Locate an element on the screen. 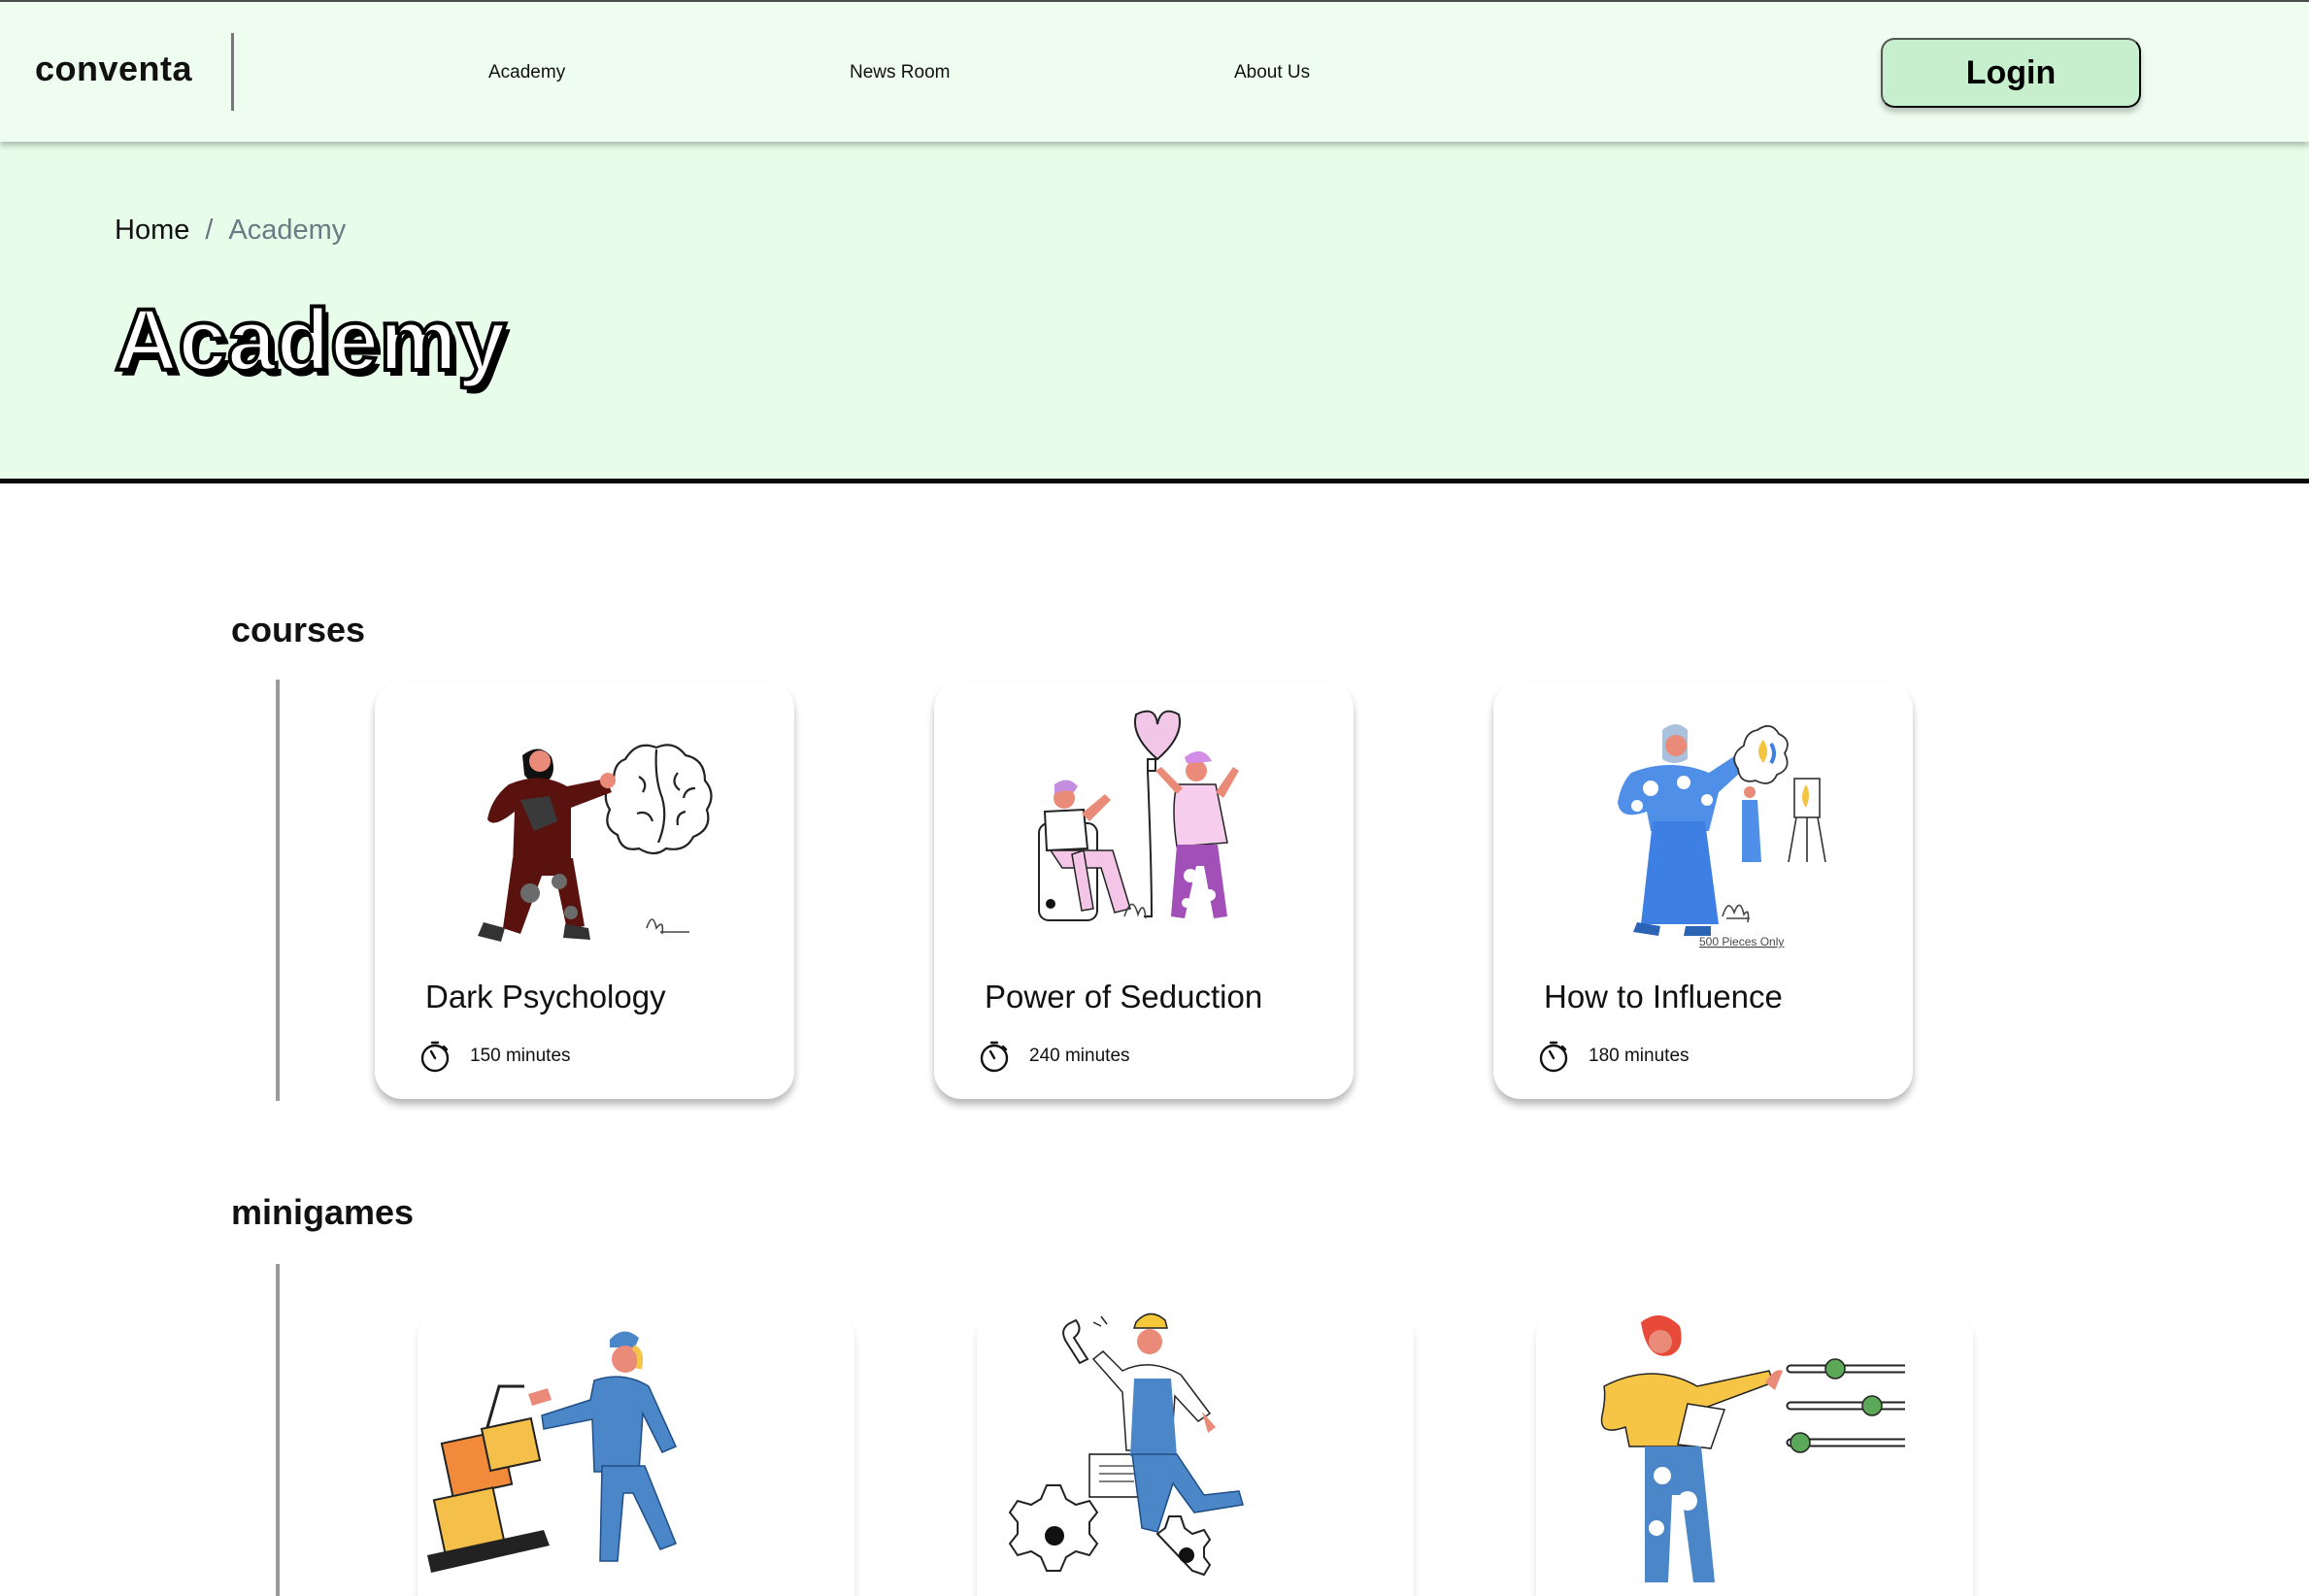 The width and height of the screenshot is (2309, 1596). breadcrumb-current: Academy is located at coordinates (287, 230).